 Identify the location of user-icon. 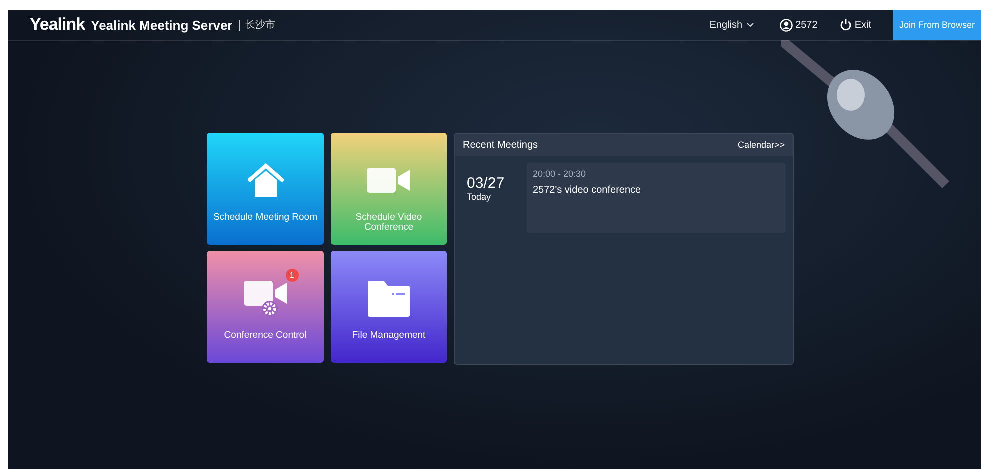
(786, 25).